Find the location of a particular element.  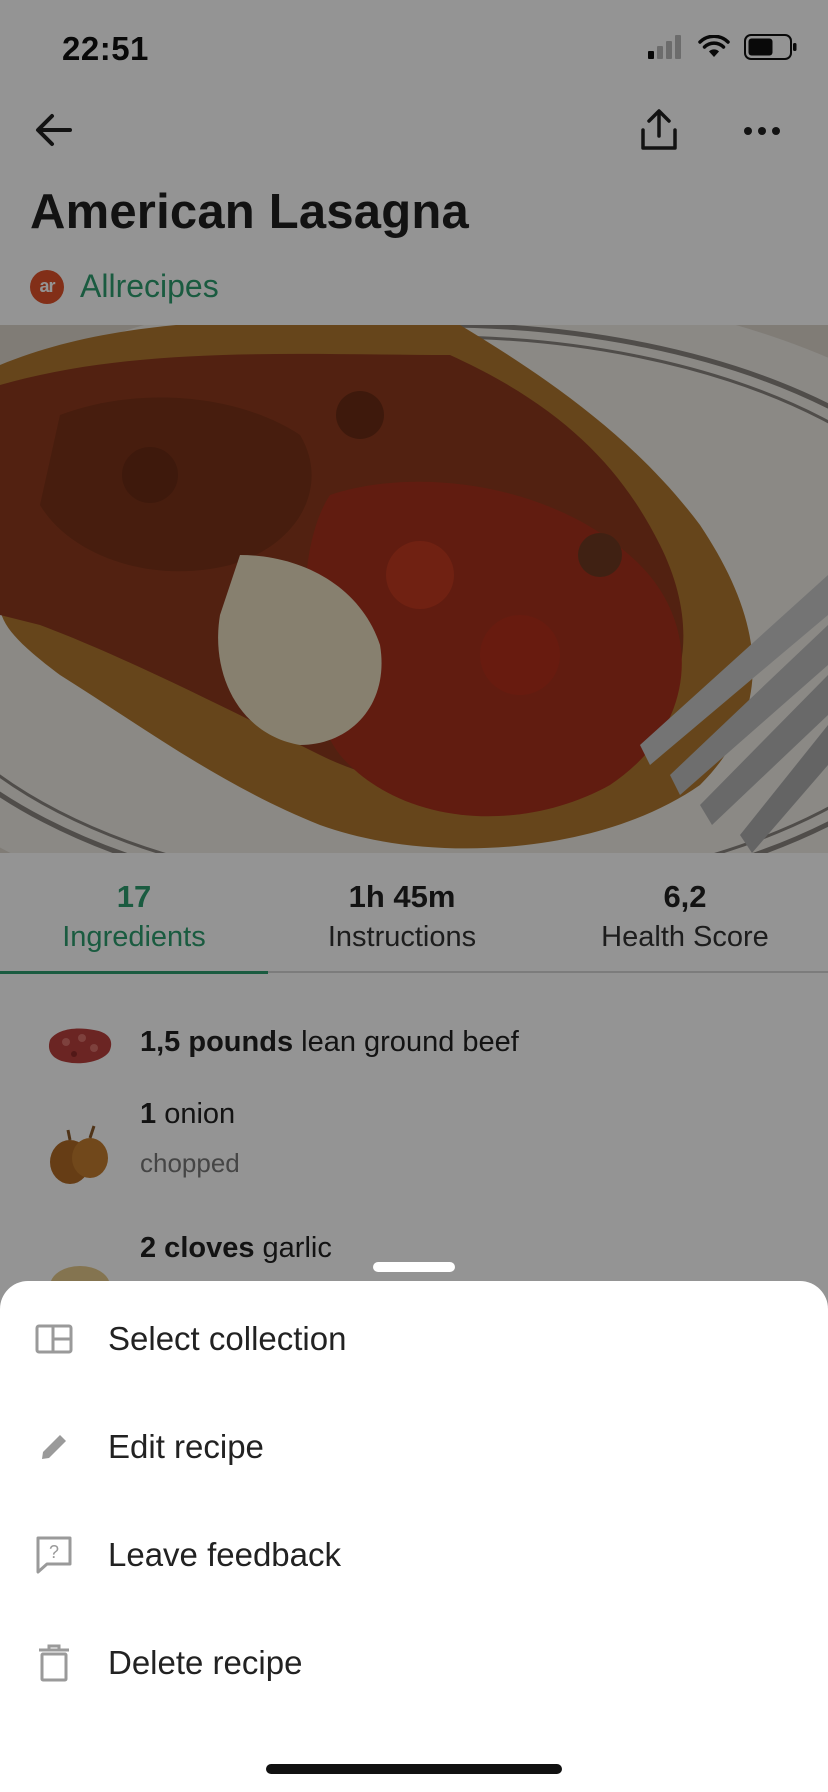

trash-icon is located at coordinates (54, 1663).